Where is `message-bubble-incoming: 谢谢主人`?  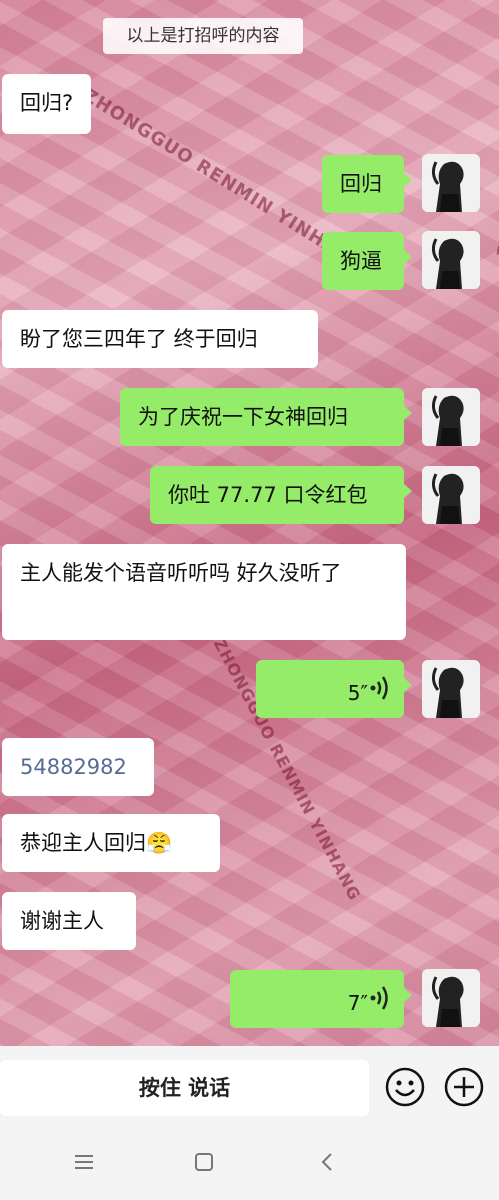
message-bubble-incoming: 谢谢主人 is located at coordinates (69, 921).